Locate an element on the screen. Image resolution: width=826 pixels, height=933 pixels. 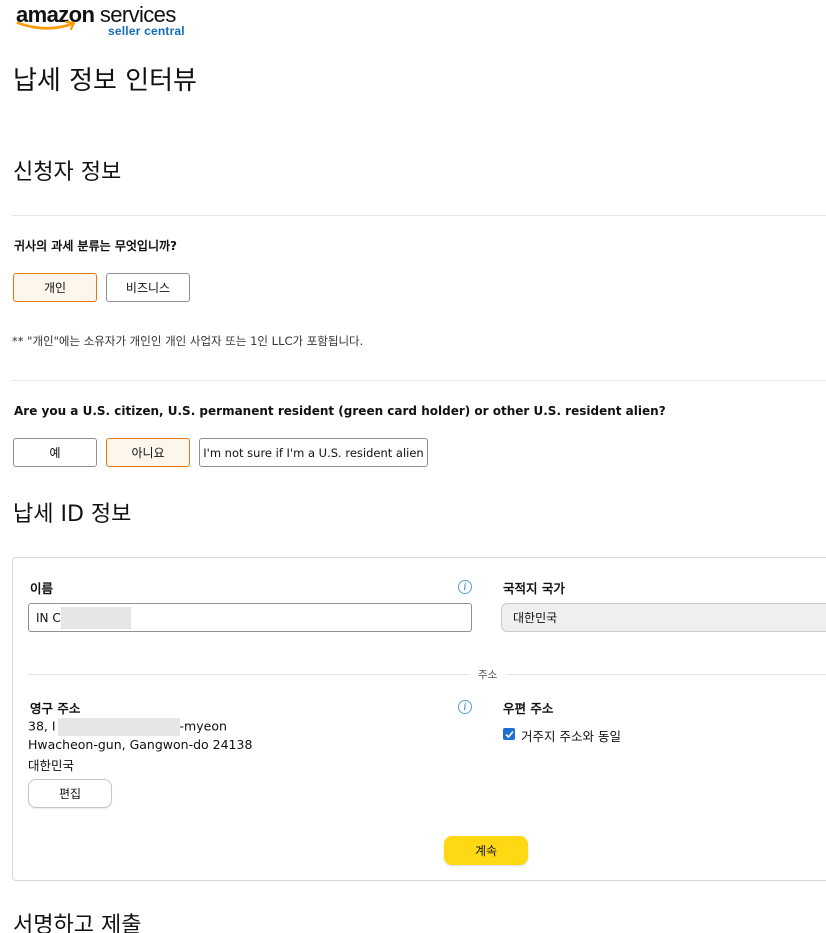
name-input-value: IN C is located at coordinates (48, 617).